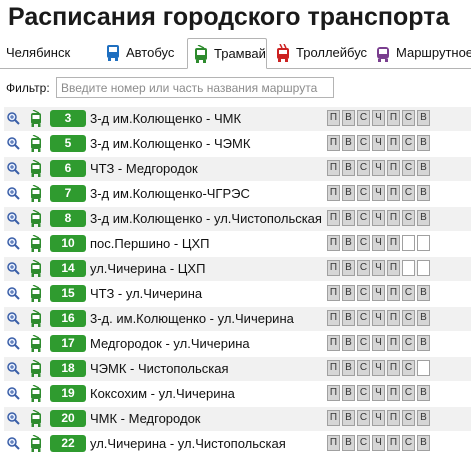 This screenshot has width=471, height=457. I want to click on route-number-badge: 18, so click(68, 368).